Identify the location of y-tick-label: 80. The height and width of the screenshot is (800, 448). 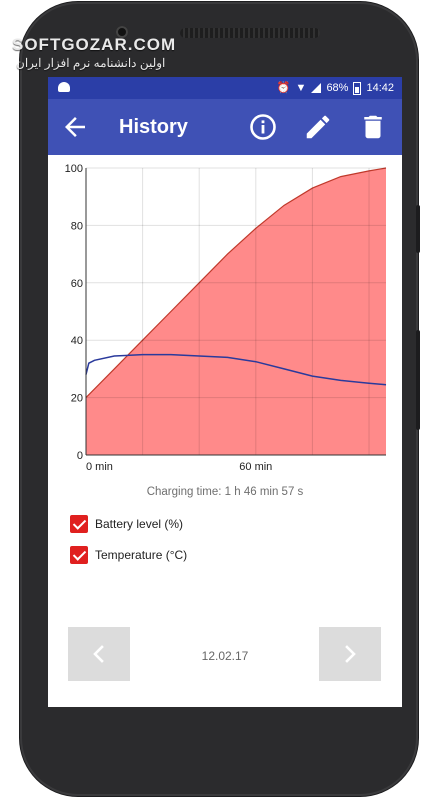
(77, 226).